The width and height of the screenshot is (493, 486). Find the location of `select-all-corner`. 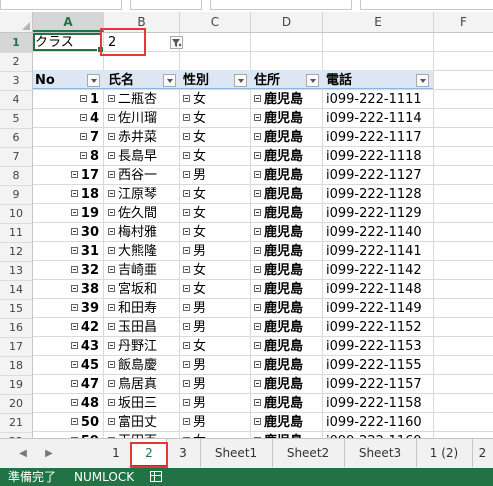

select-all-corner is located at coordinates (16, 22).